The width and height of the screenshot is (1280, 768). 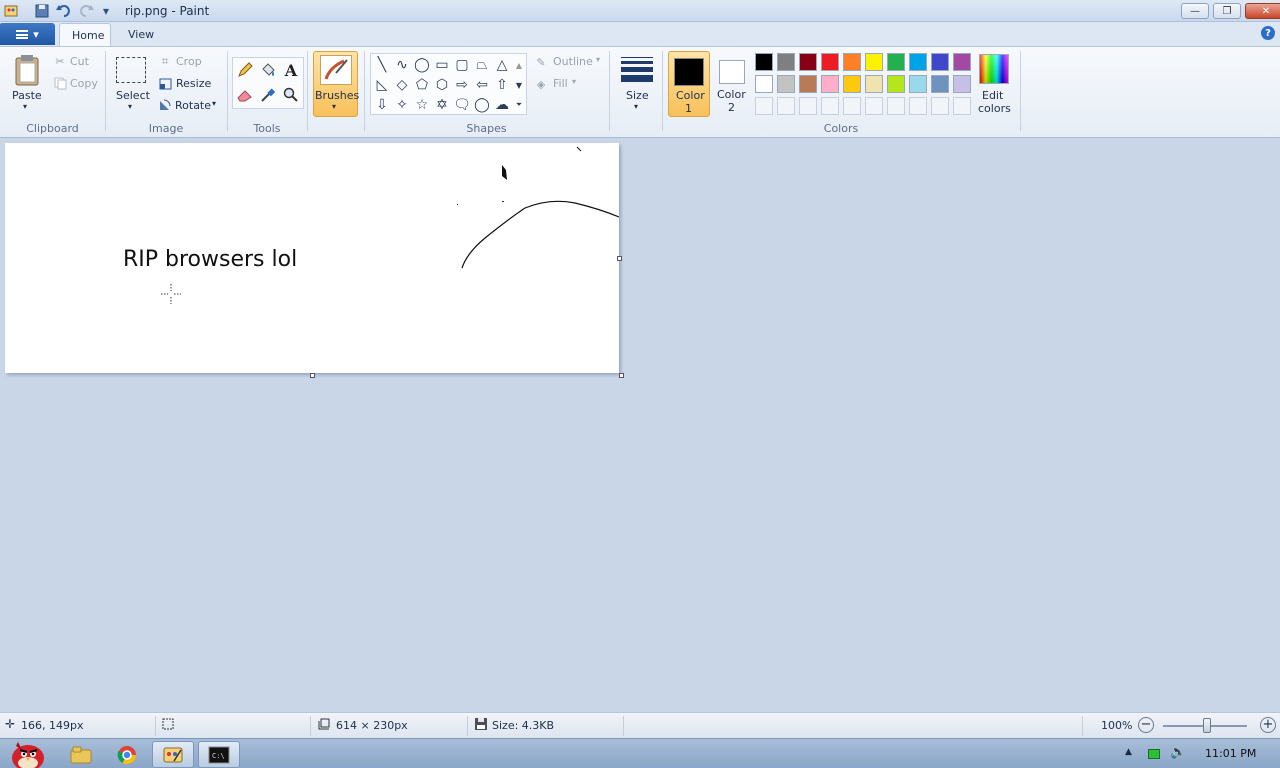 I want to click on save-icon, so click(x=42, y=11).